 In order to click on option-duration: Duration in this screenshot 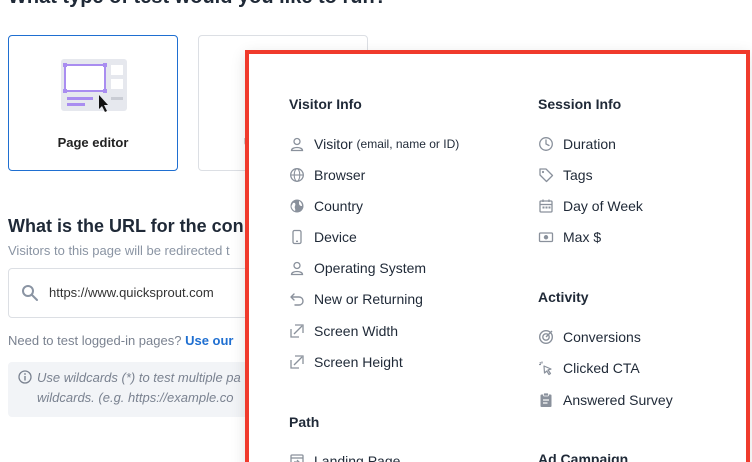, I will do `click(577, 144)`.